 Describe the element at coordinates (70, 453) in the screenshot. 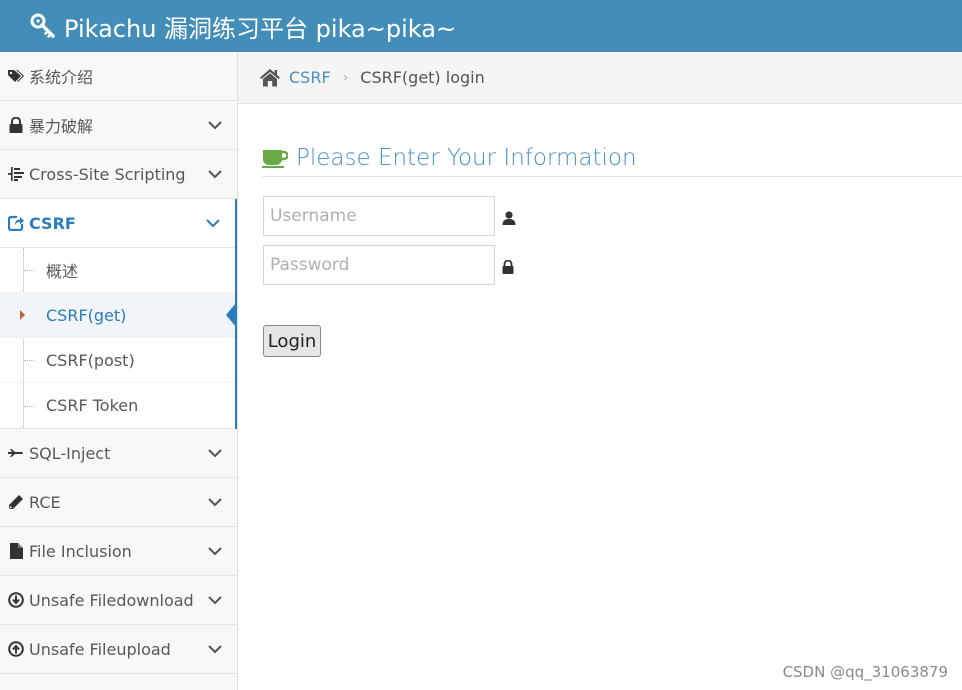

I see `sidebar-item-label: SQL-Inject` at that location.